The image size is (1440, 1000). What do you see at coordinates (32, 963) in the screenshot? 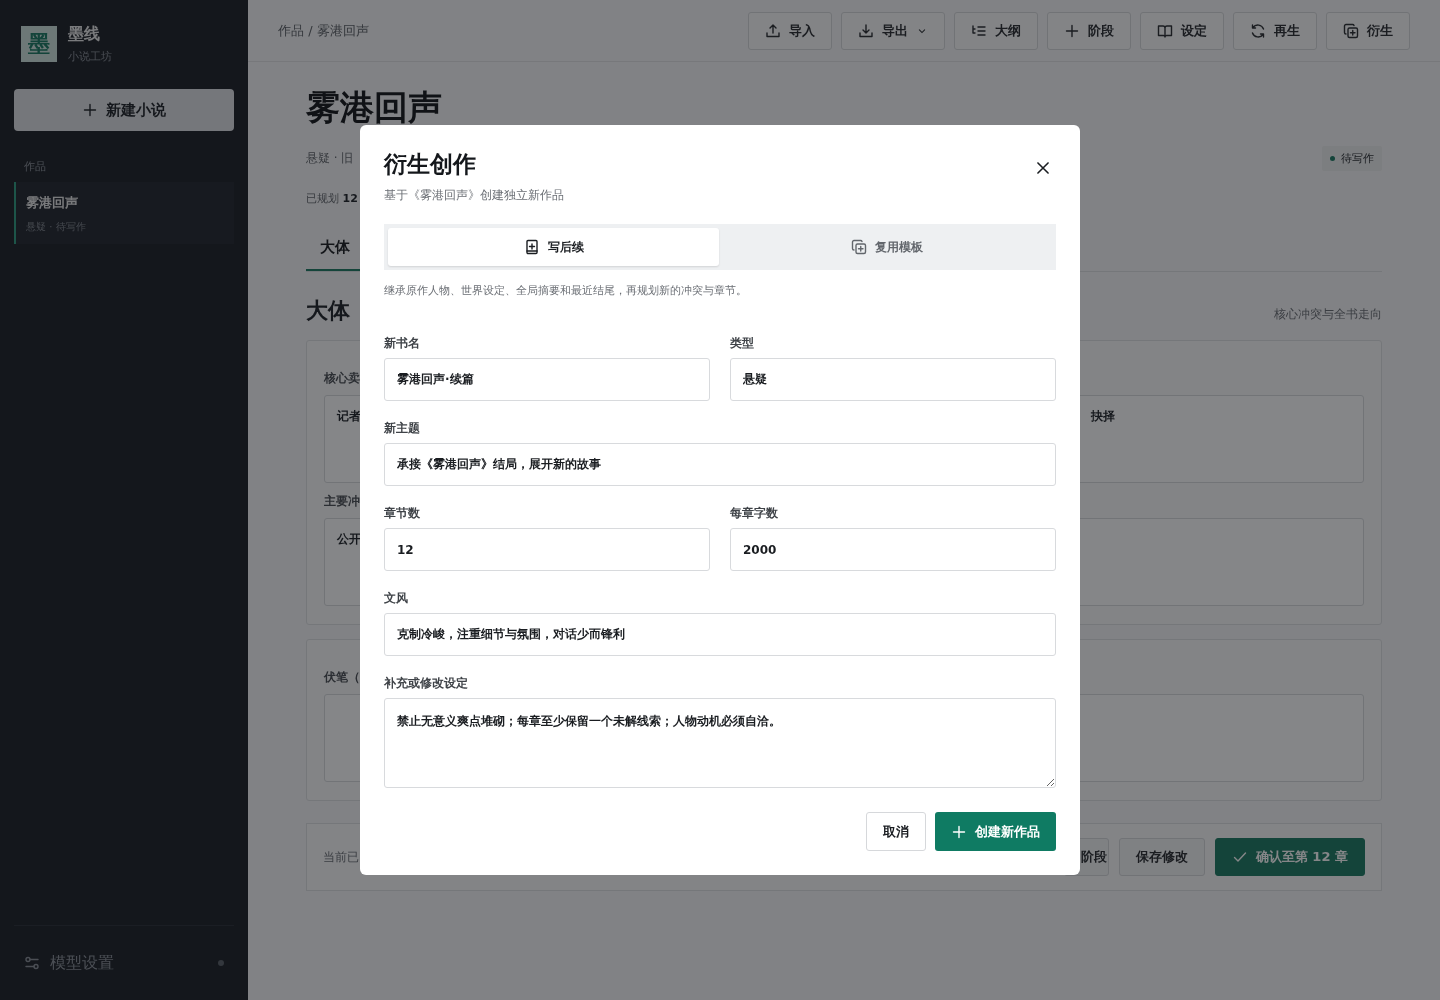
I see `sliders-icon` at bounding box center [32, 963].